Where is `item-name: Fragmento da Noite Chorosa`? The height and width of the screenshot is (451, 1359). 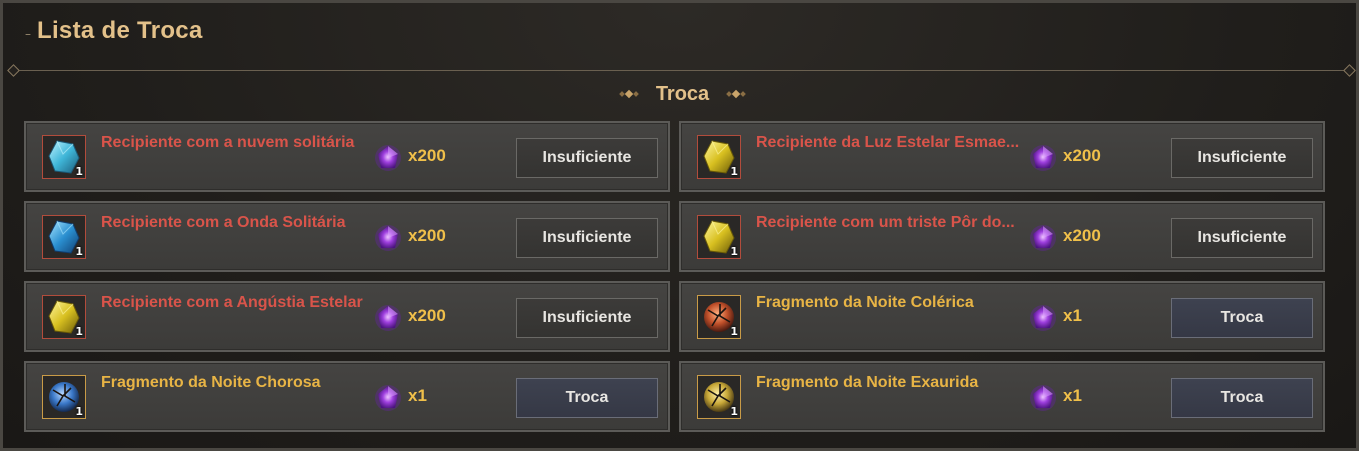
item-name: Fragmento da Noite Chorosa is located at coordinates (211, 382).